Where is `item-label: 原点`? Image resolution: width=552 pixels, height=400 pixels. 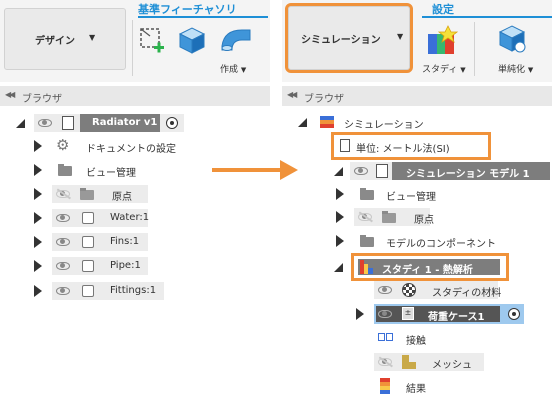
item-label: 原点 is located at coordinates (424, 220).